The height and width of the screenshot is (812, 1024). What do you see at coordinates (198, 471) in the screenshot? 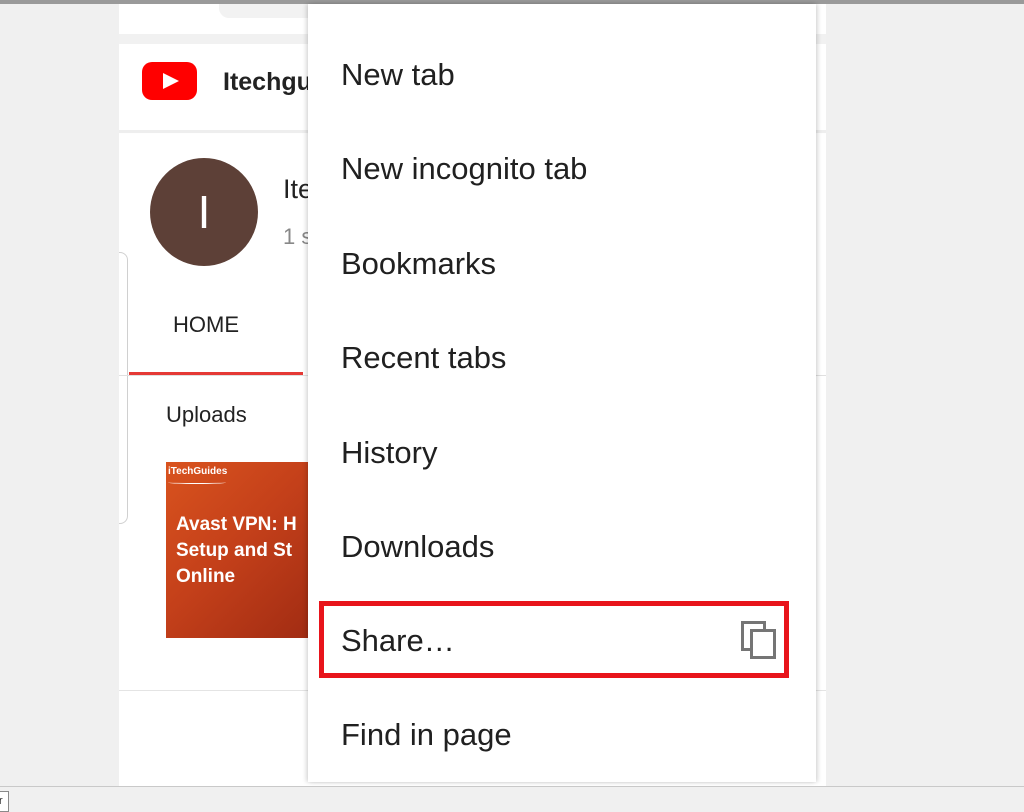
I see `thumbnail-brand: iTechGuides` at bounding box center [198, 471].